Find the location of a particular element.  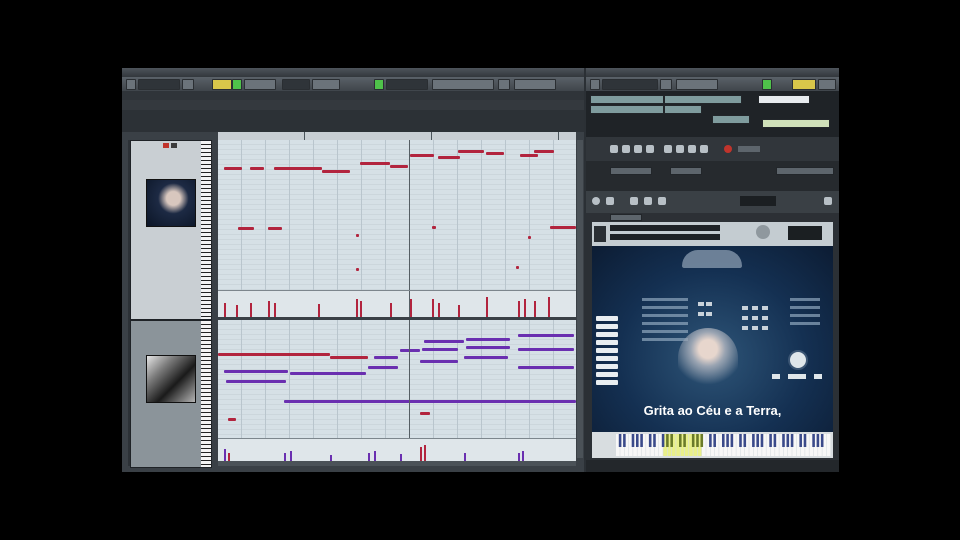

toolbar-dropdown is located at coordinates (296, 84).